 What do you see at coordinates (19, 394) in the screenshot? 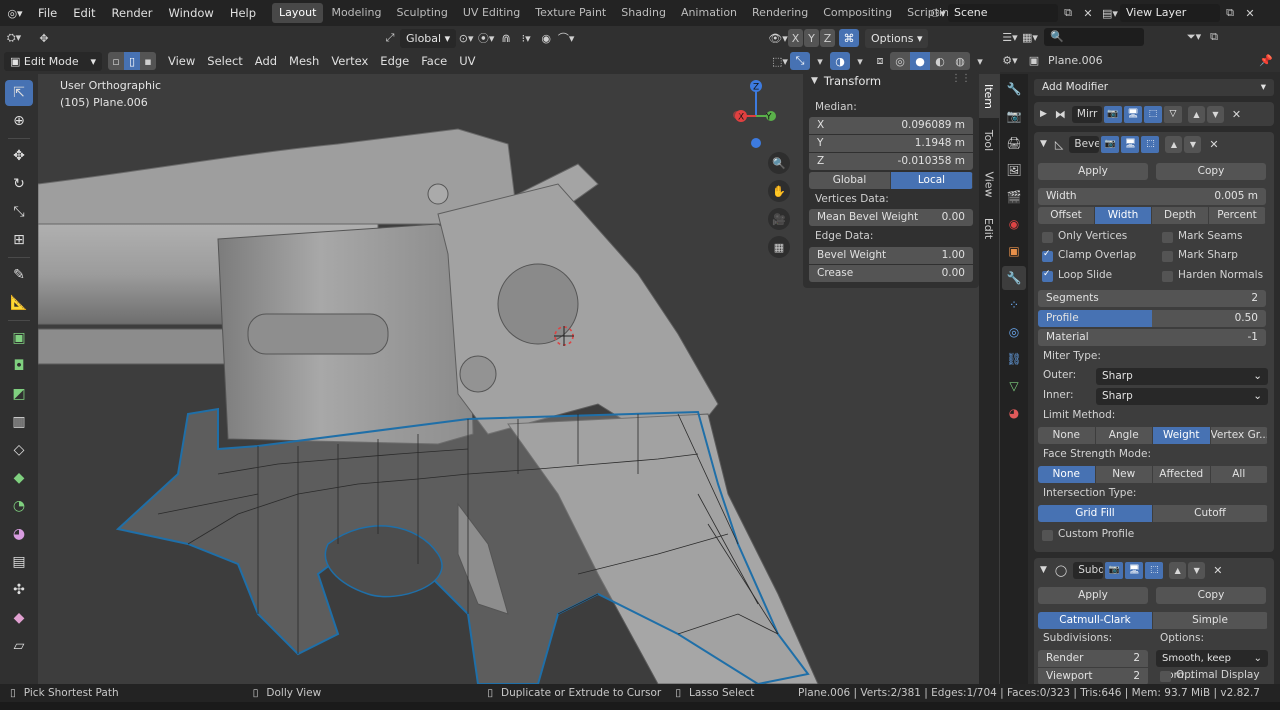
I see `bevel-tool-icon: ◩` at bounding box center [19, 394].